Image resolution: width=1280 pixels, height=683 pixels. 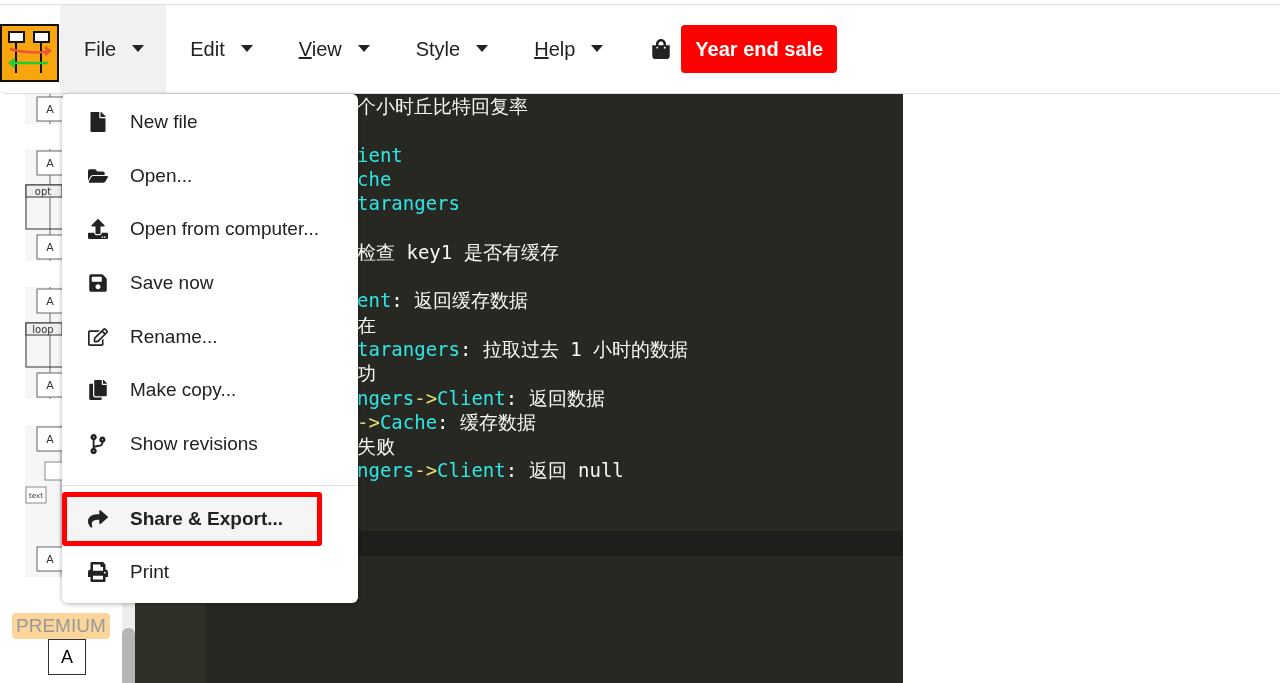 What do you see at coordinates (661, 49) in the screenshot?
I see `shopping-bag-icon` at bounding box center [661, 49].